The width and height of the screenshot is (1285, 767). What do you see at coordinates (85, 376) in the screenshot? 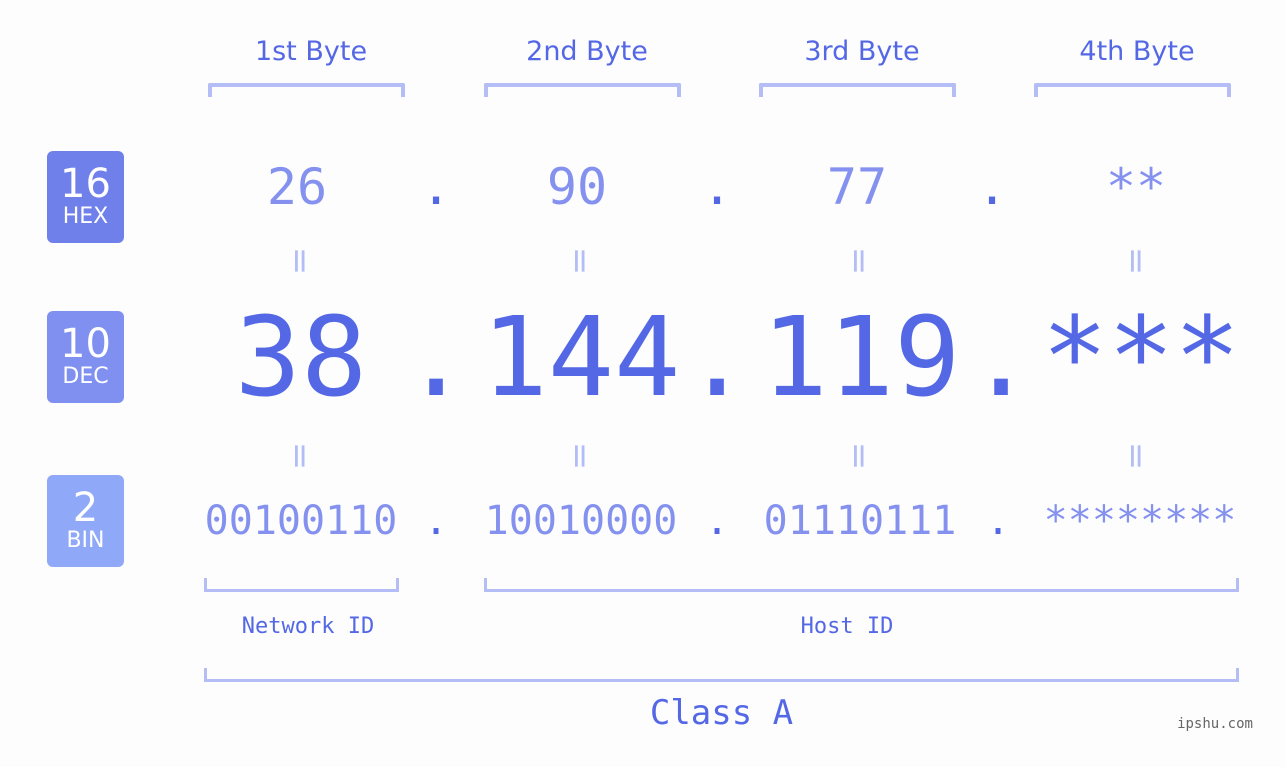
I see `dec-badge-name: DEC` at bounding box center [85, 376].